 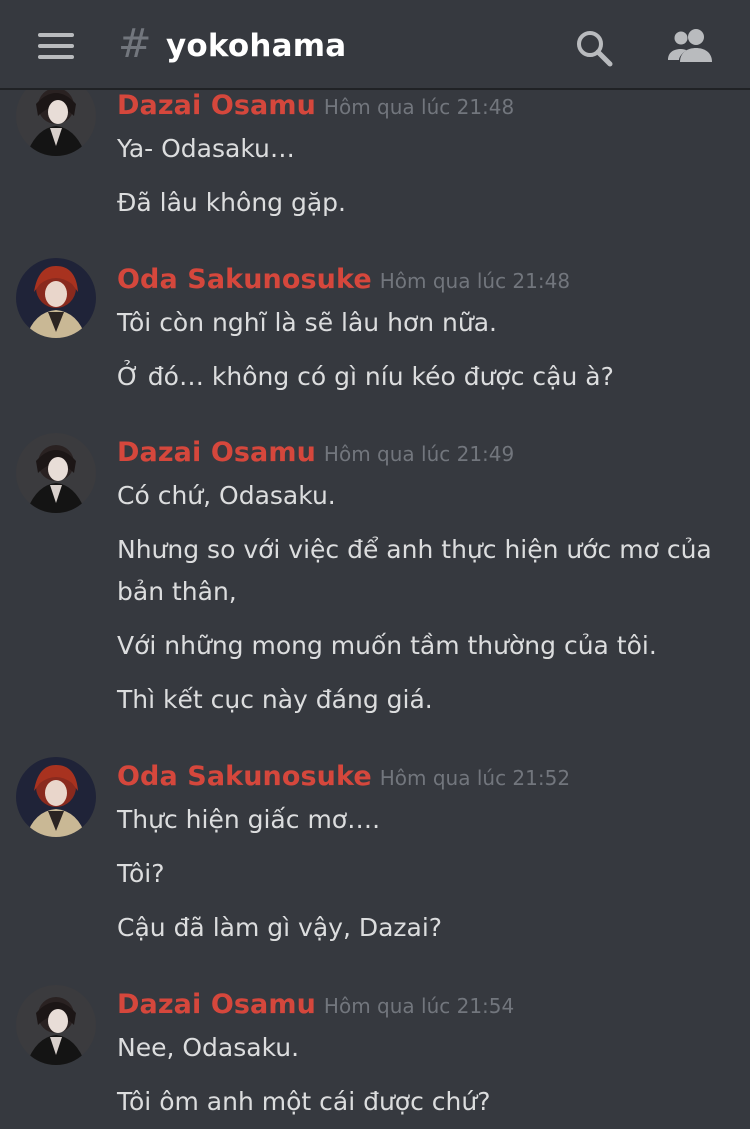 I want to click on message-header: Oda Sakunosuke Hôm qua lúc 21:52, so click(x=343, y=778).